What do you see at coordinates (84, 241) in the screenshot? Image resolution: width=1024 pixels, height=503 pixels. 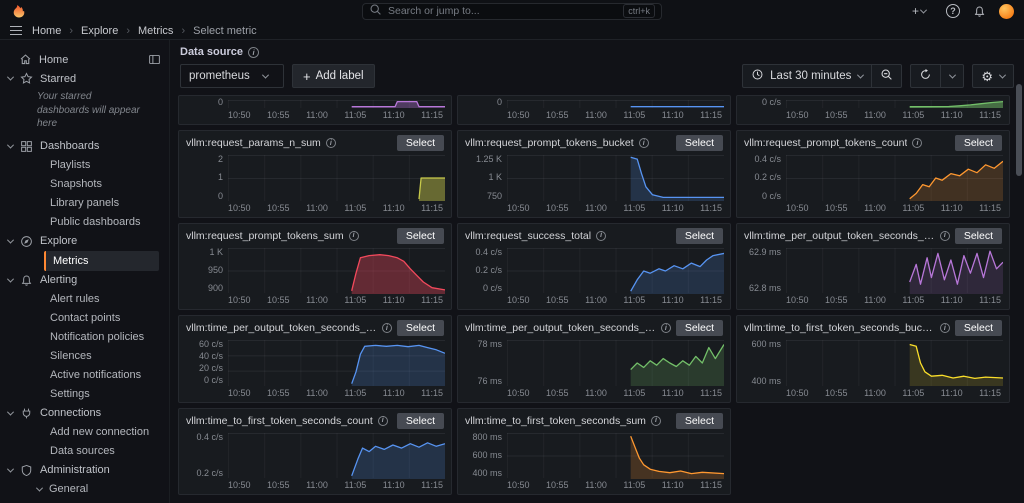 I see `sidebar-item-explore: Explore` at bounding box center [84, 241].